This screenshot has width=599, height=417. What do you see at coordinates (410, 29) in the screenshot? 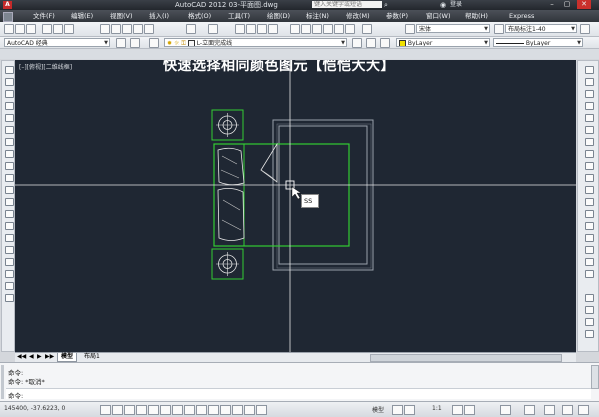
I see `text-style-icon` at bounding box center [410, 29].